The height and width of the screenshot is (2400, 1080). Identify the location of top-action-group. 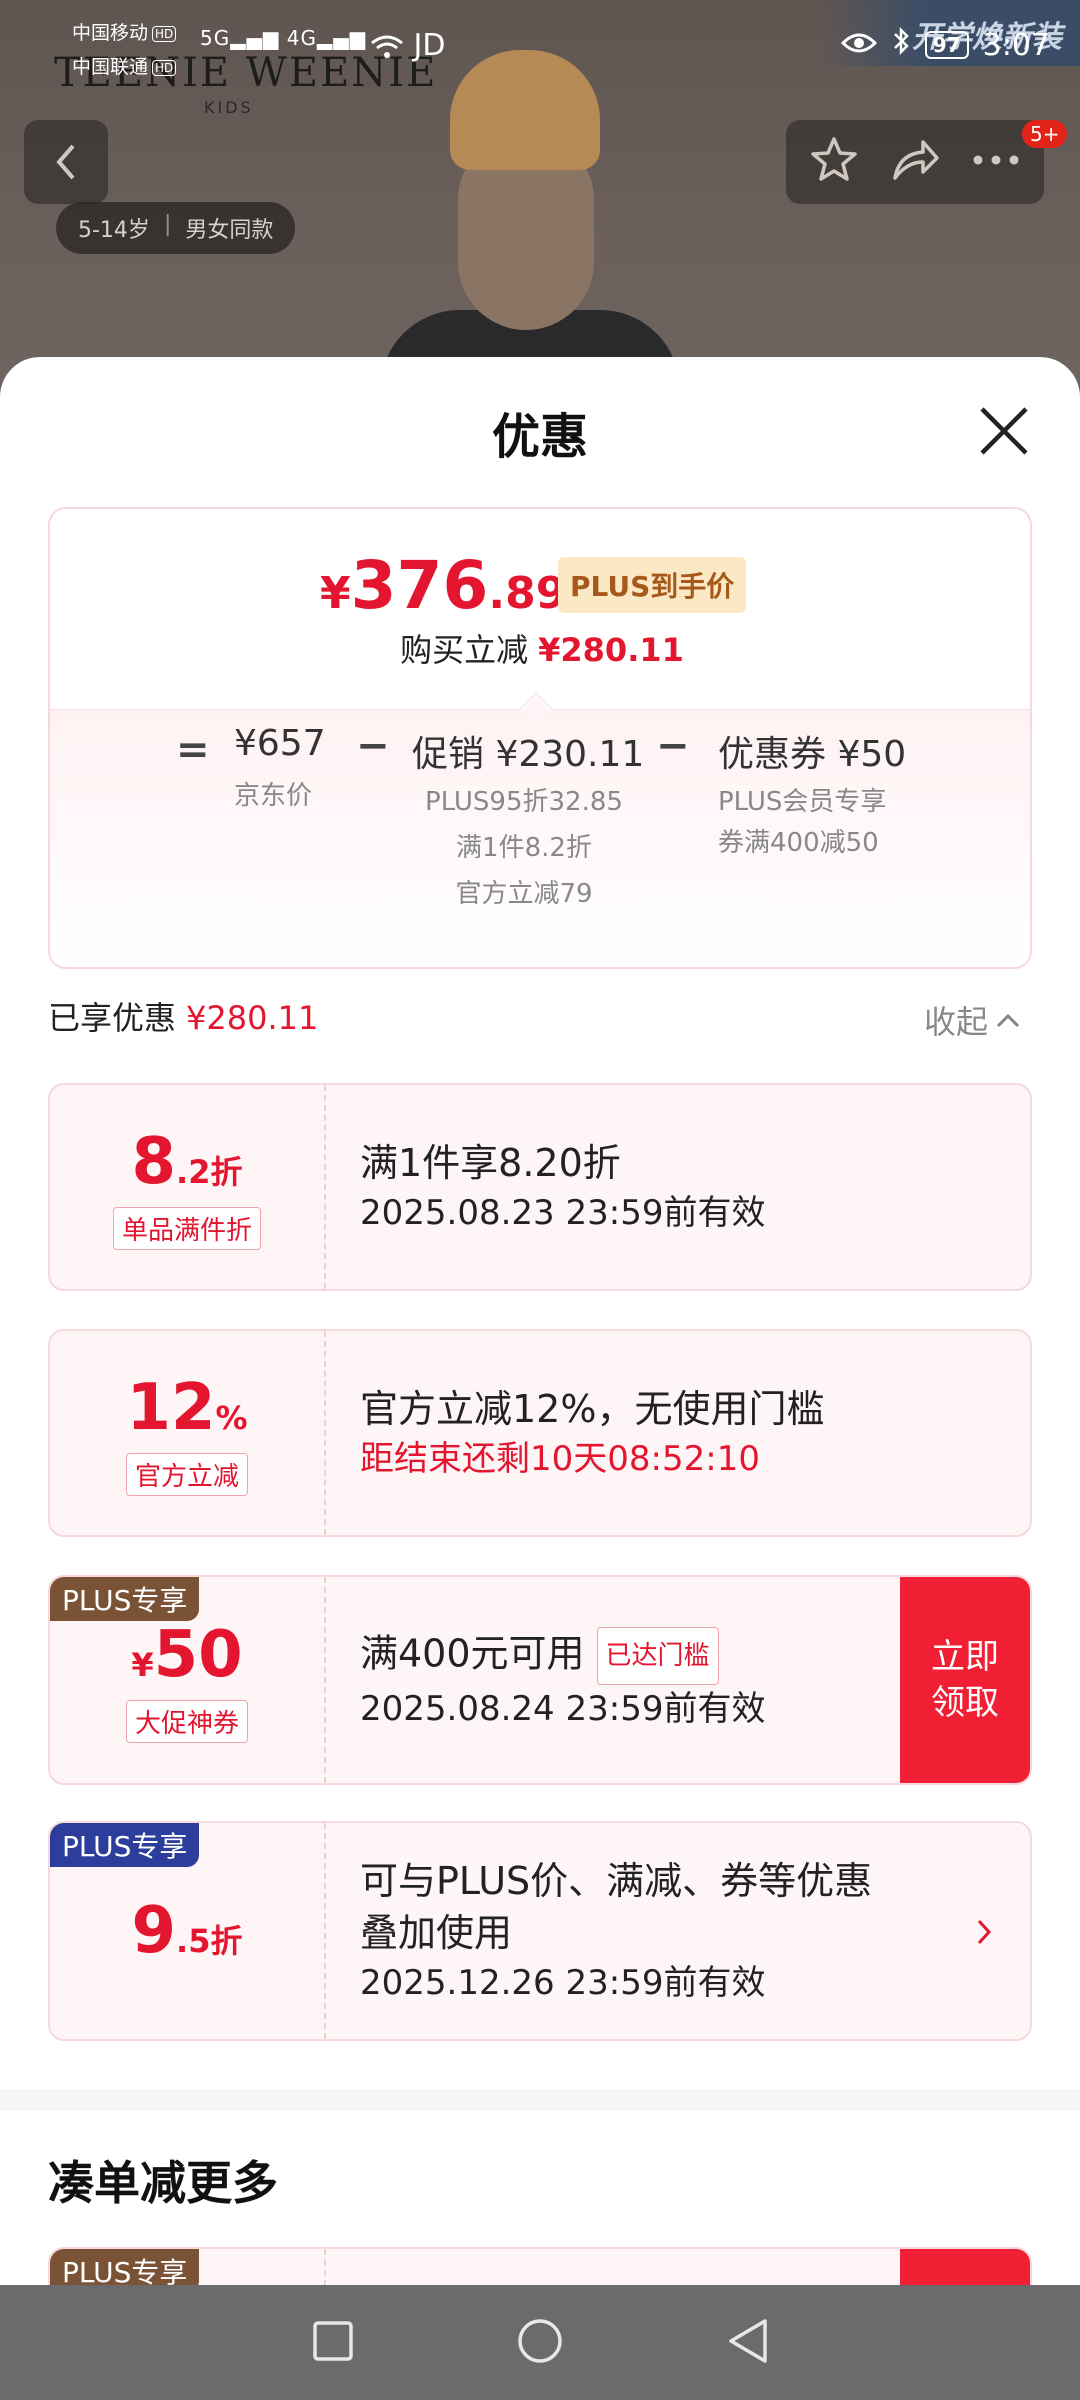
(915, 162).